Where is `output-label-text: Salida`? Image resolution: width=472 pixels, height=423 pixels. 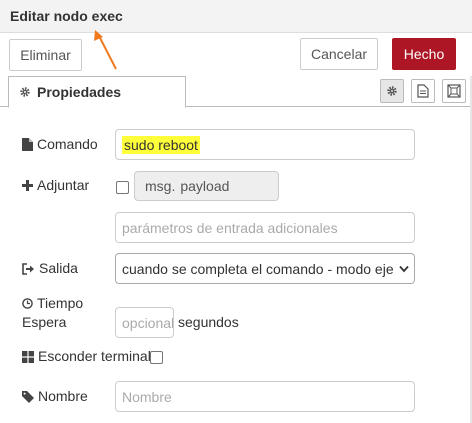 output-label-text: Salida is located at coordinates (58, 268).